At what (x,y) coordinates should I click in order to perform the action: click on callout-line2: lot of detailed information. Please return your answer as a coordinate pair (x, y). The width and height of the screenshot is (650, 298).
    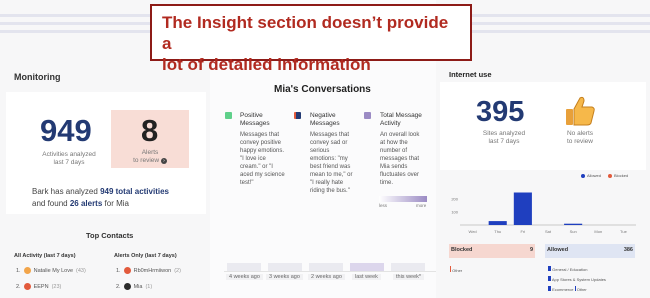
    Looking at the image, I should click on (266, 64).